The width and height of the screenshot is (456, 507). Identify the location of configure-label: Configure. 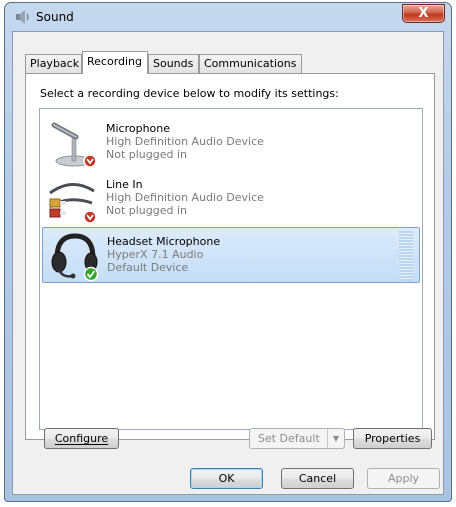
(81, 438).